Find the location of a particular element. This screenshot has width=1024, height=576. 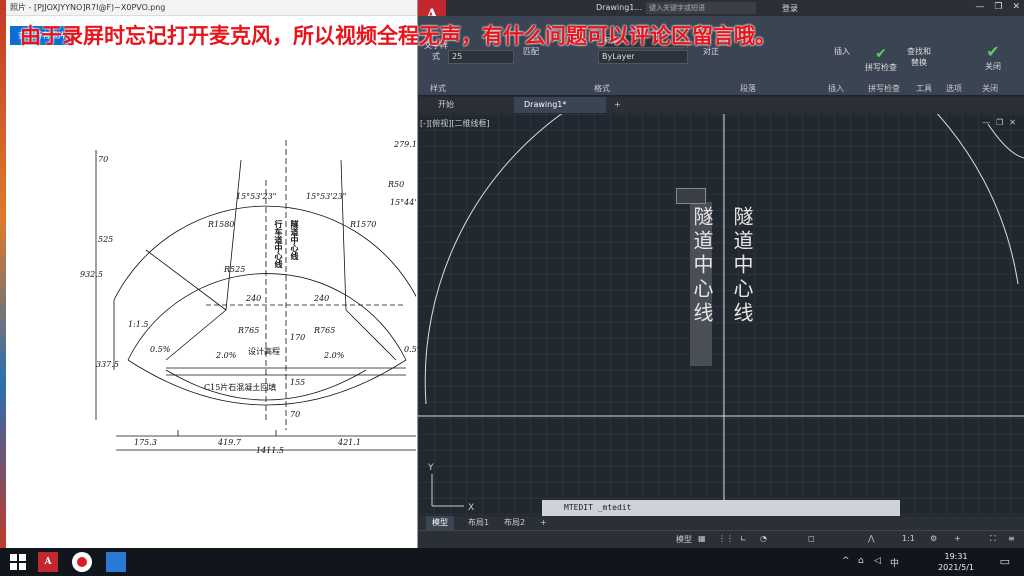

insert-label: 插入 is located at coordinates (842, 51).